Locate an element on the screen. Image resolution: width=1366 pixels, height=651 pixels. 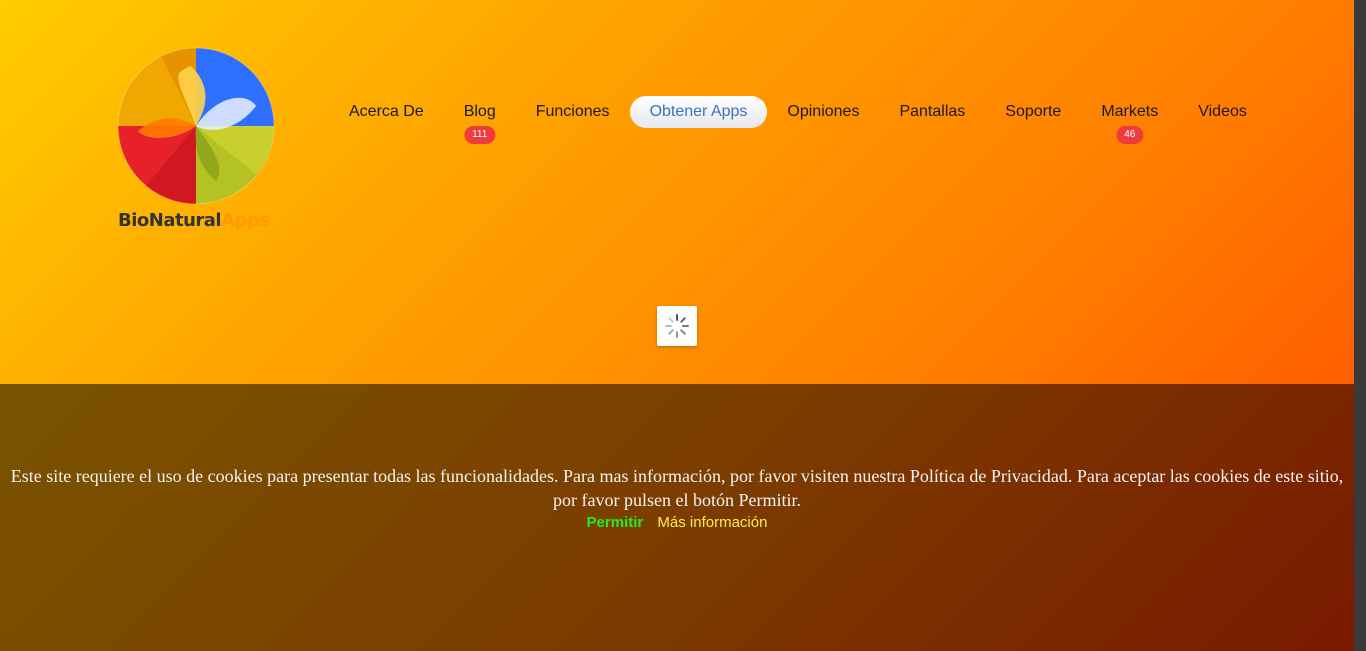
spinner-icon is located at coordinates (677, 326).